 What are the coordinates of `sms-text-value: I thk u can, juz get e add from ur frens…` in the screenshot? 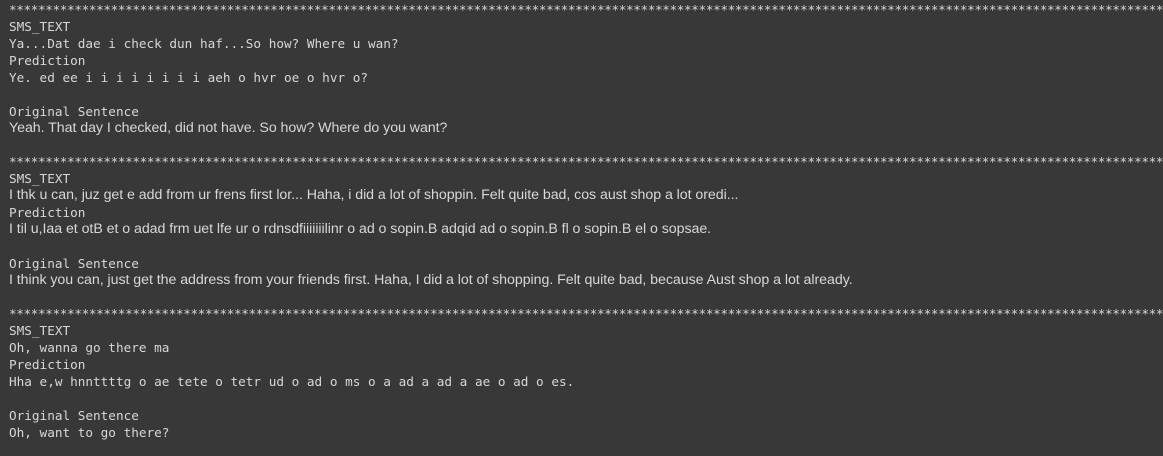 It's located at (374, 195).